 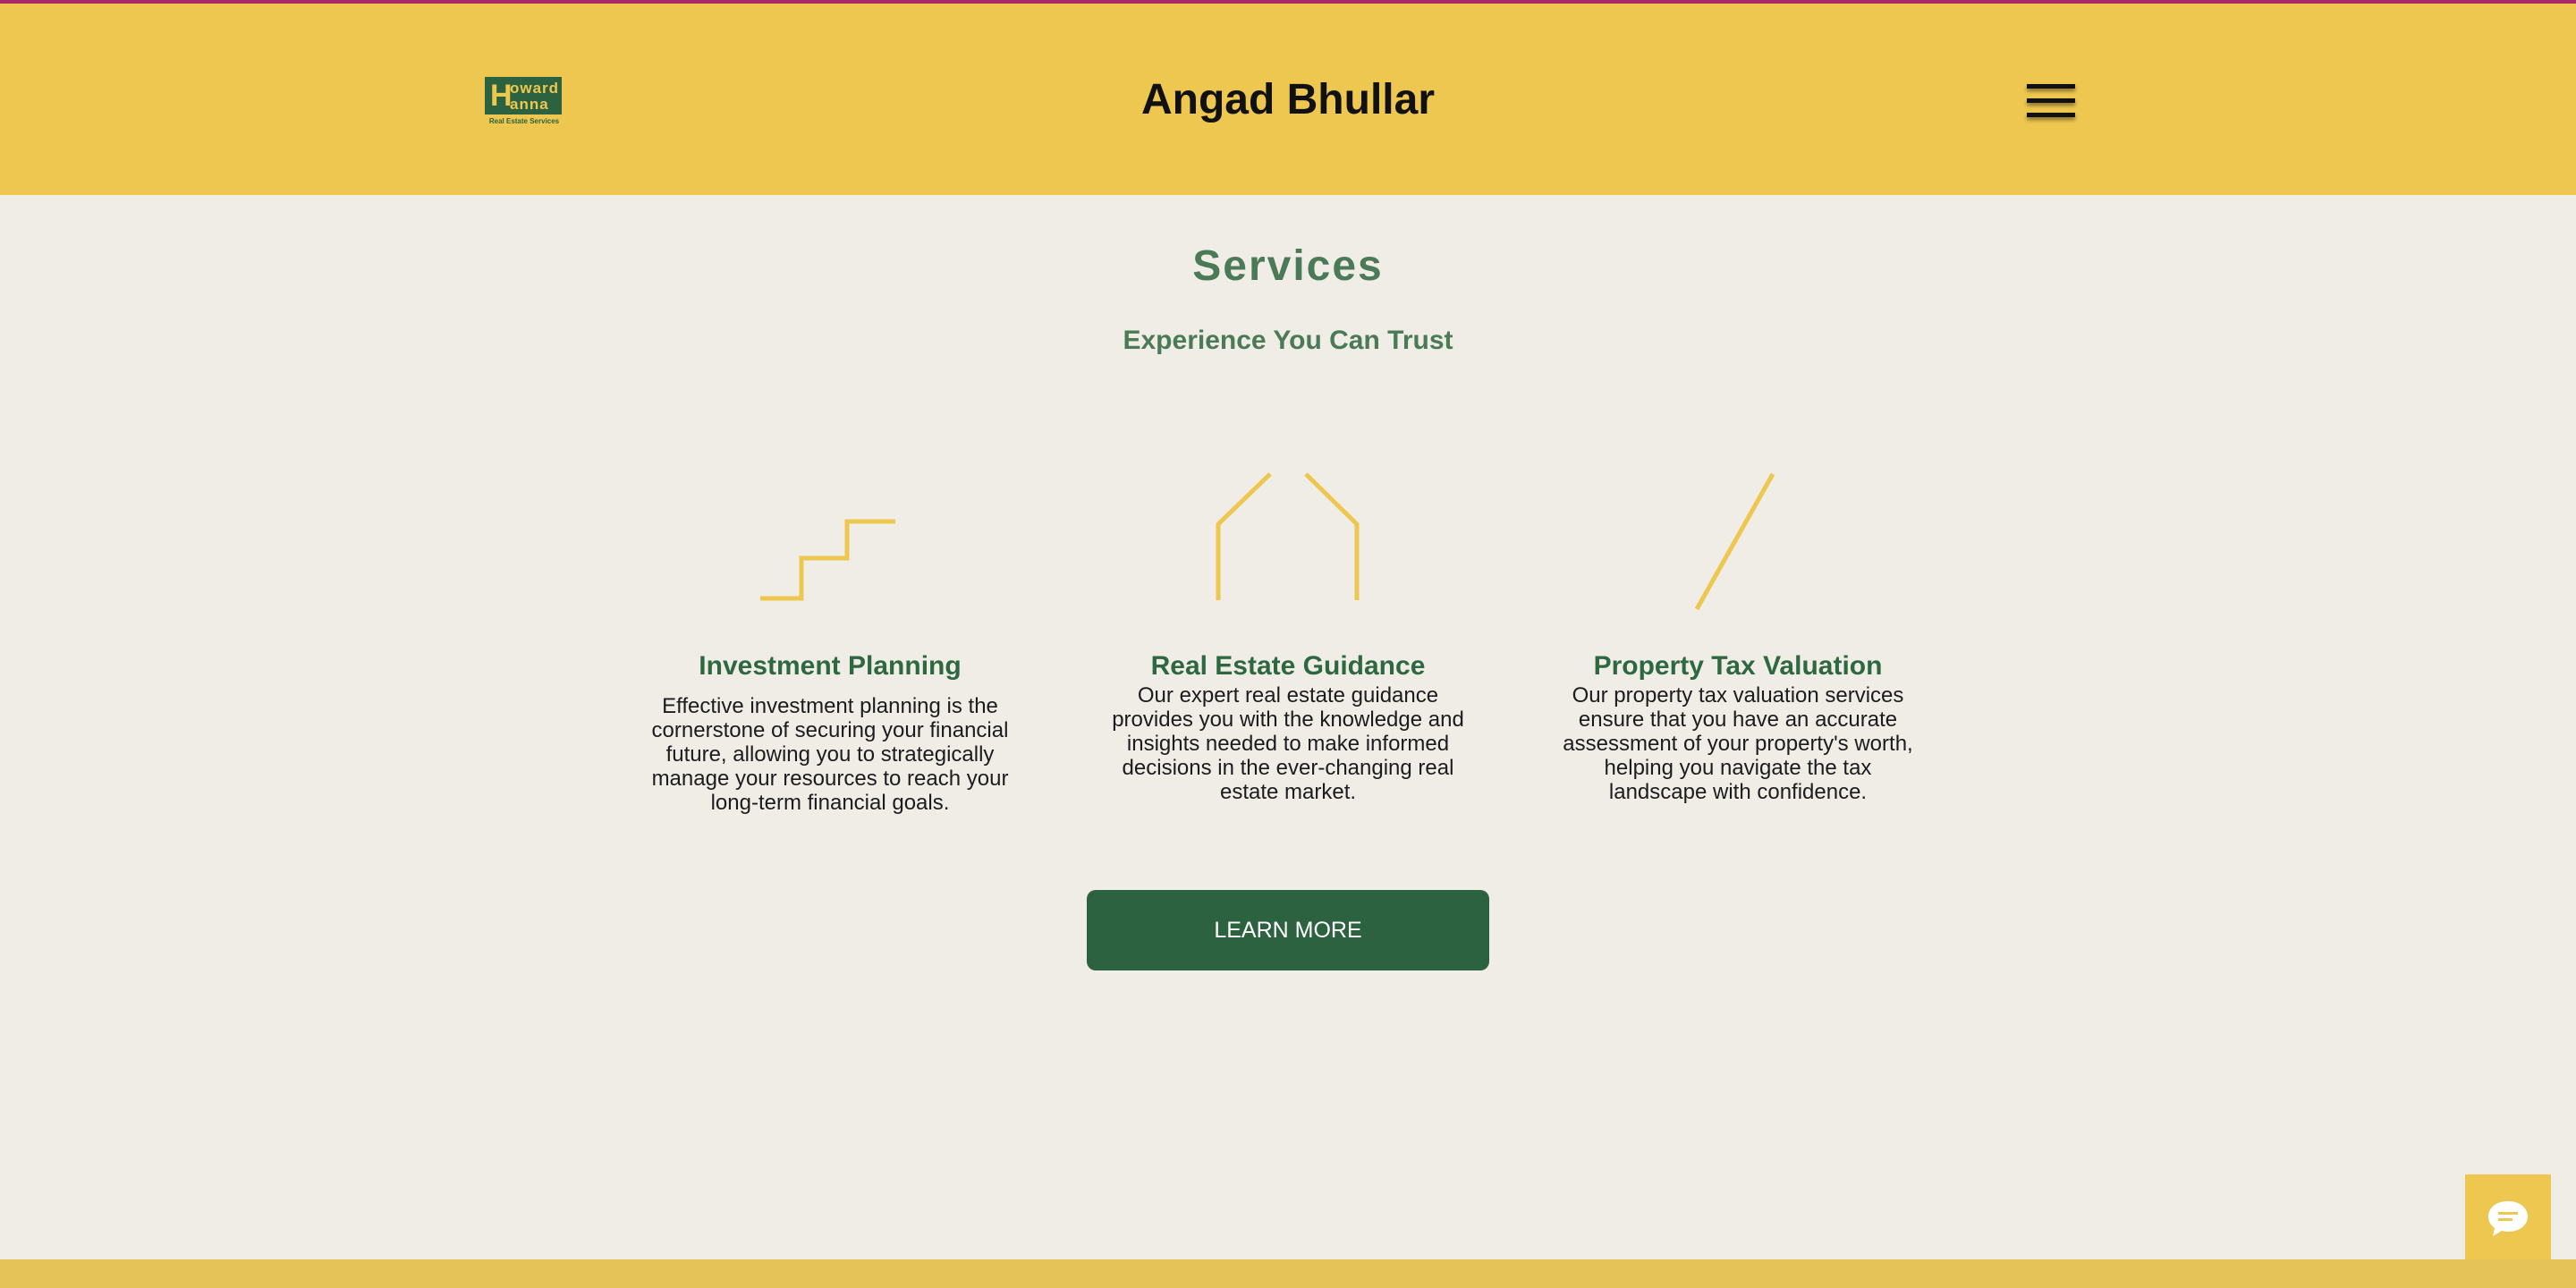 I want to click on service-title: Property Tax Valuation, so click(x=1738, y=666).